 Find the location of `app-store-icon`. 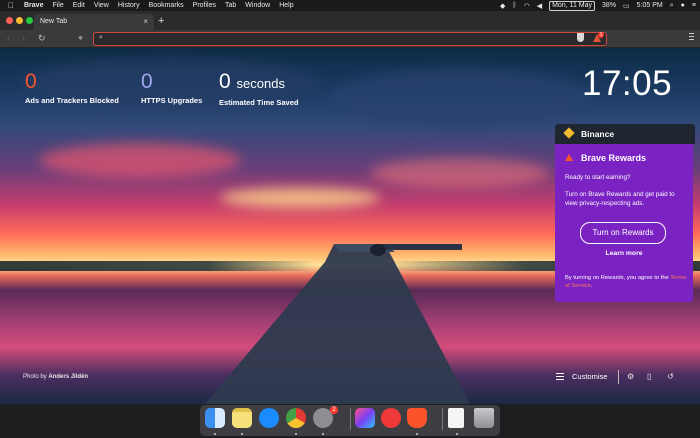

app-store-icon is located at coordinates (269, 418).